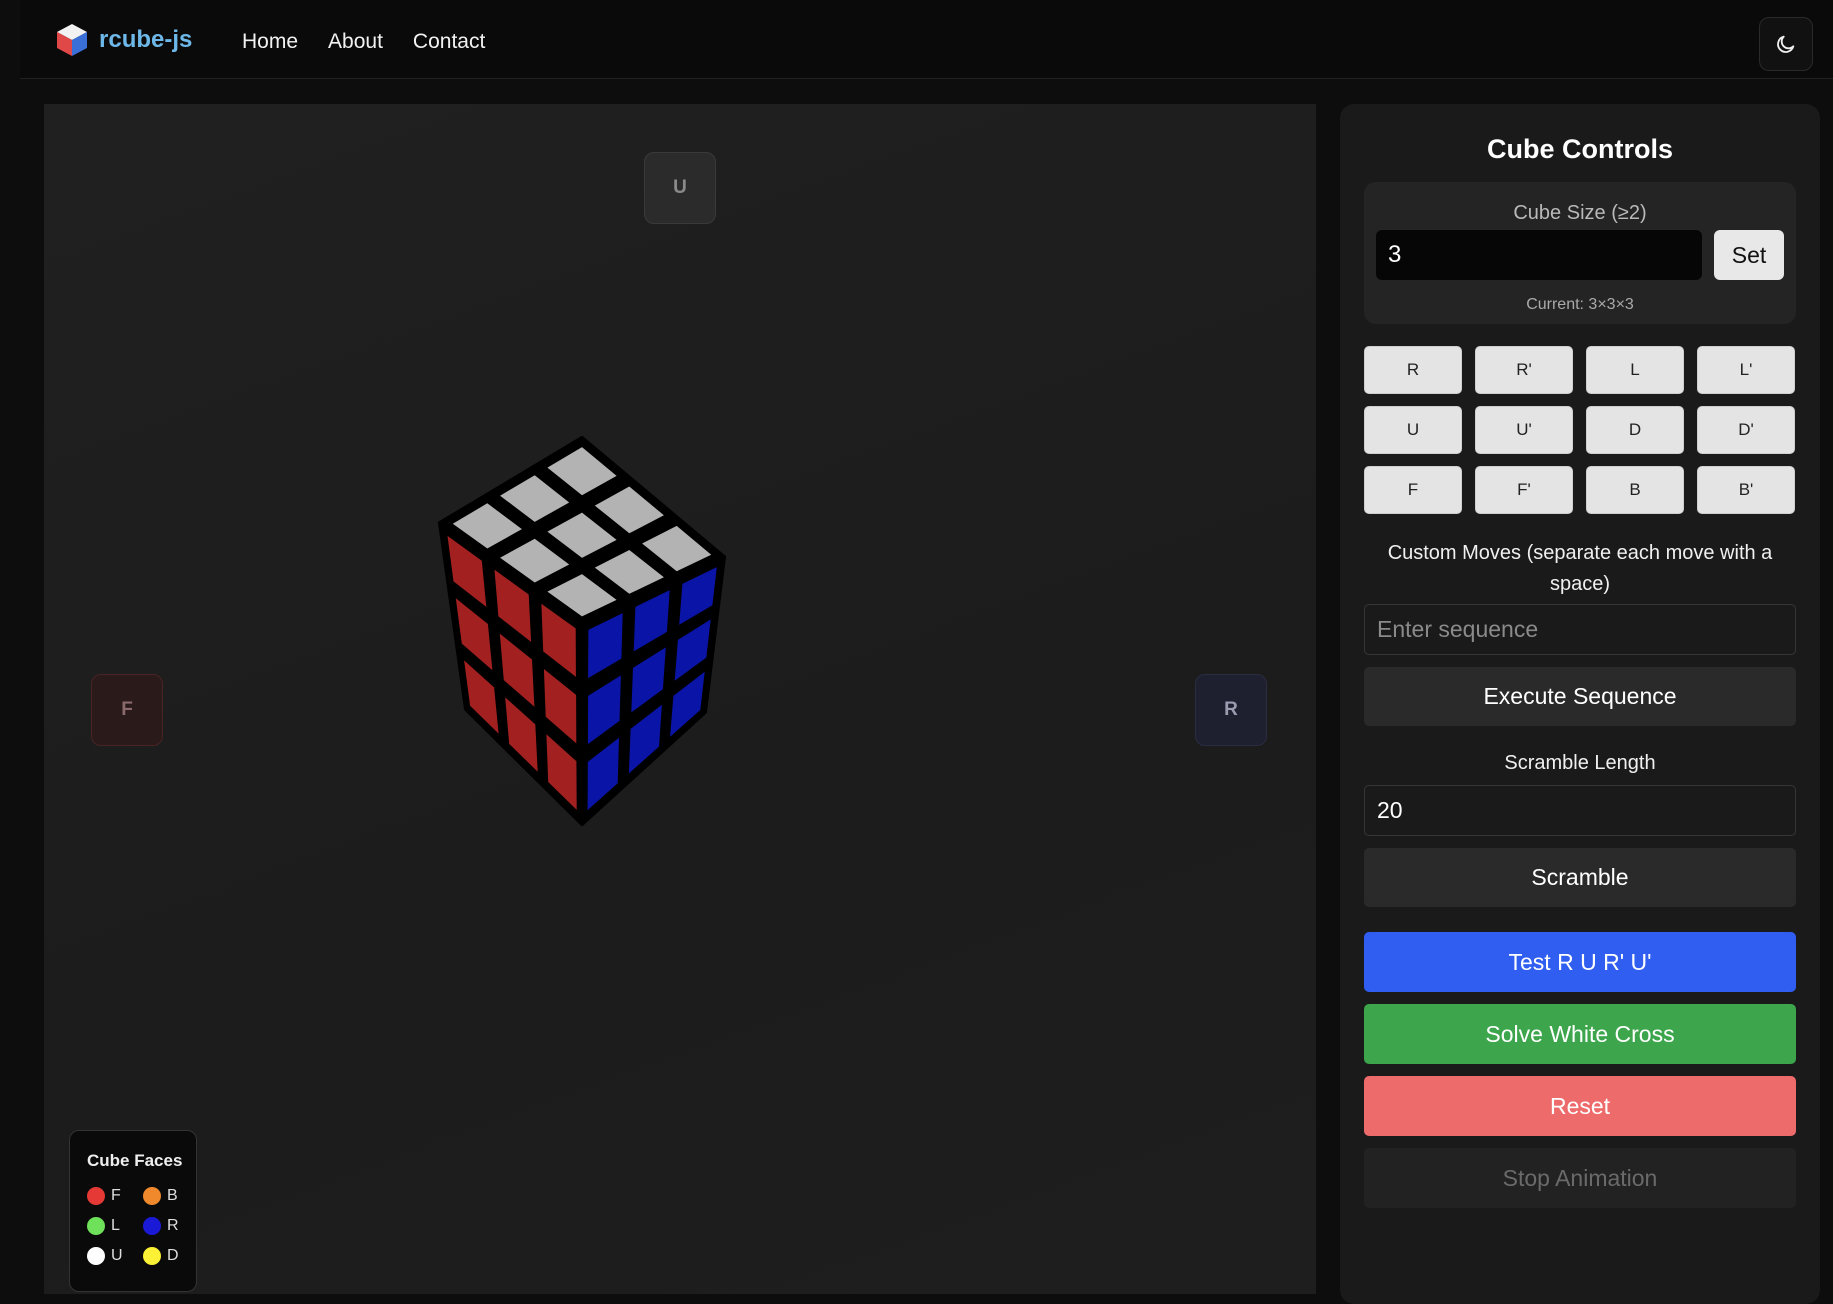  I want to click on moon-icon, so click(1786, 44).